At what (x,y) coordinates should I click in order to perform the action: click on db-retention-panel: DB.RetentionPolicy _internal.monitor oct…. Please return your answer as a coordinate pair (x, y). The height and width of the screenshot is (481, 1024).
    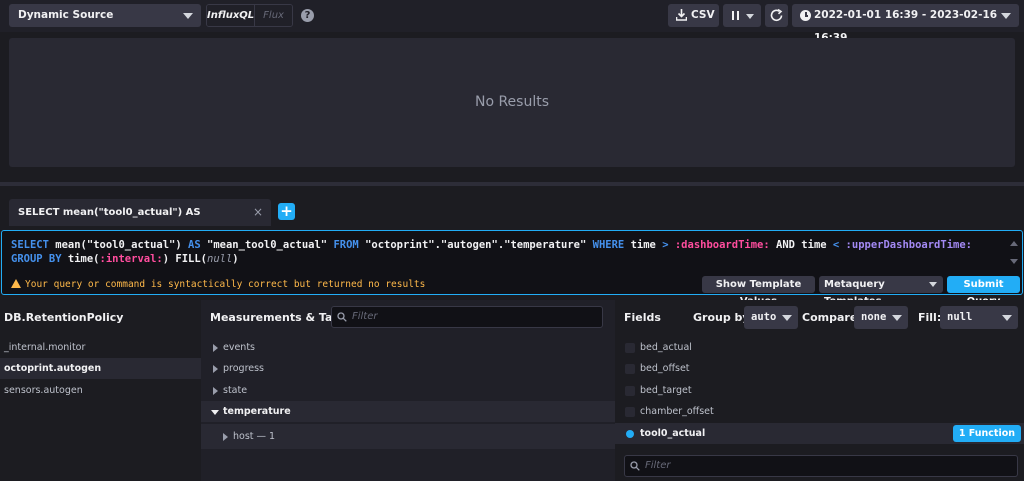
    Looking at the image, I should click on (100, 390).